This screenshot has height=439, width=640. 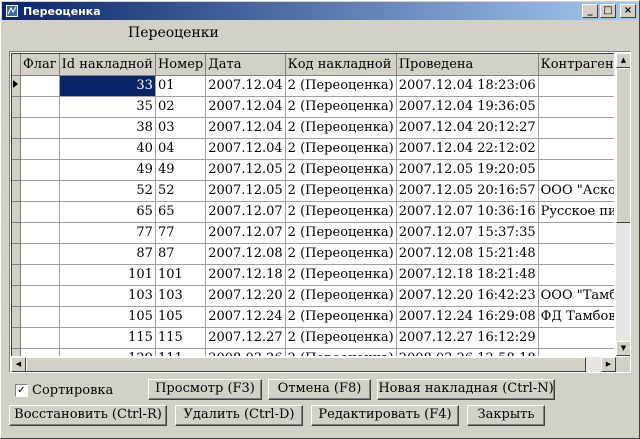 I want to click on new-invoice-button: Новая накладная (Ctrl-N), so click(x=466, y=389).